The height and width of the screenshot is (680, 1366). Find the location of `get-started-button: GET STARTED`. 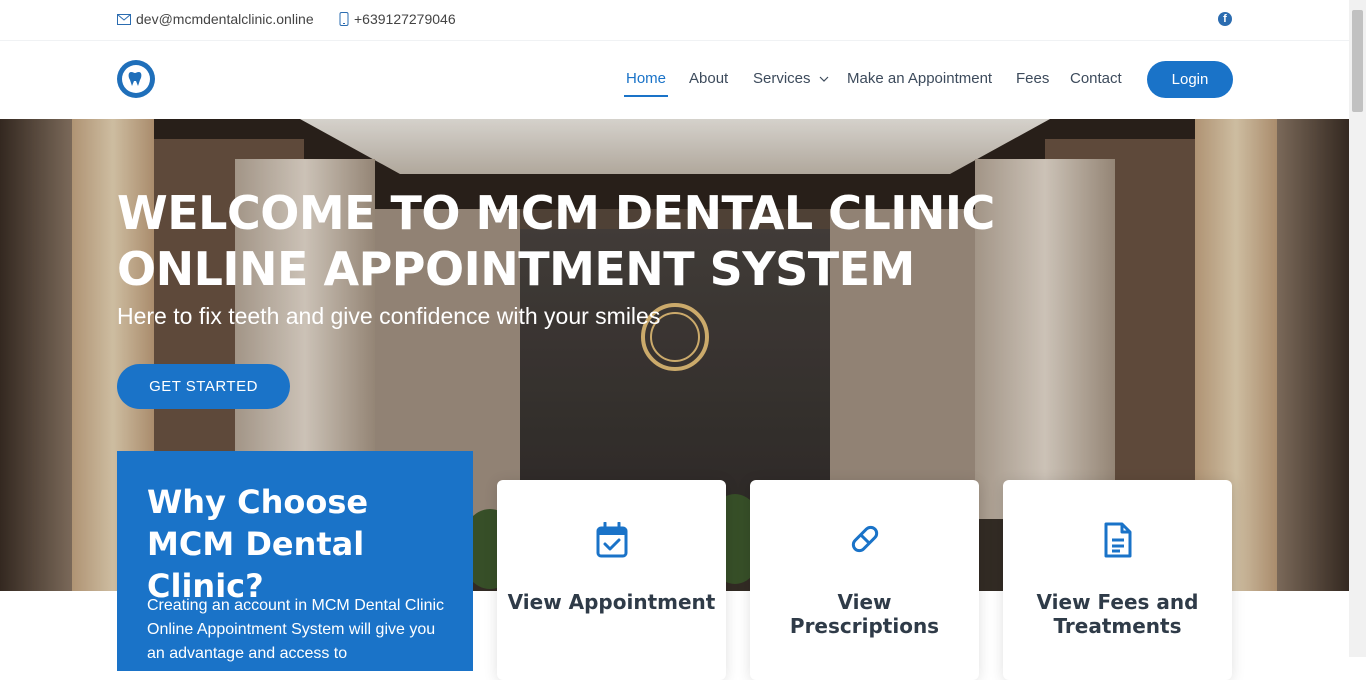

get-started-button: GET STARTED is located at coordinates (203, 386).